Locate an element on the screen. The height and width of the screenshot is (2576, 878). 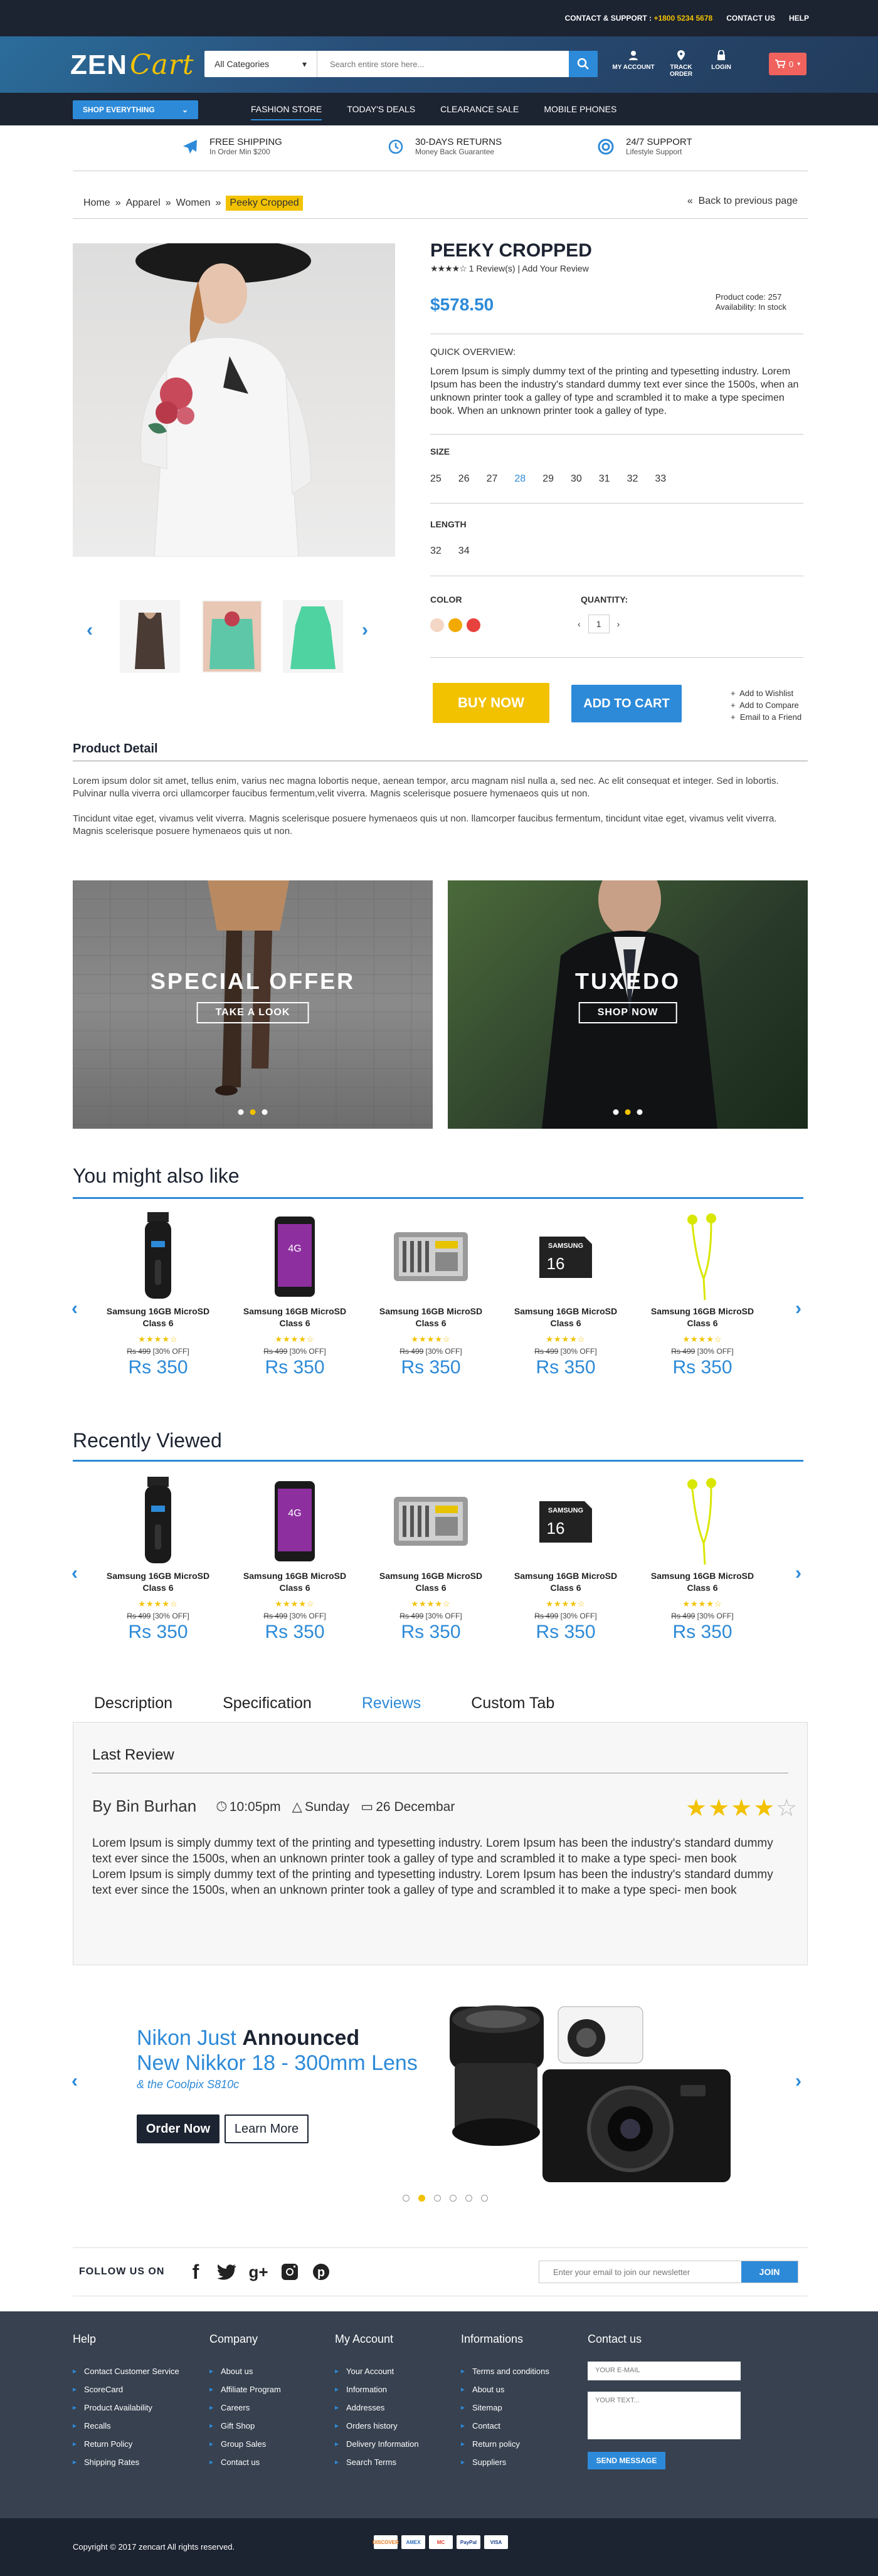
tuxedo-banner: TUXEDO SHOP NOW is located at coordinates (628, 1004).